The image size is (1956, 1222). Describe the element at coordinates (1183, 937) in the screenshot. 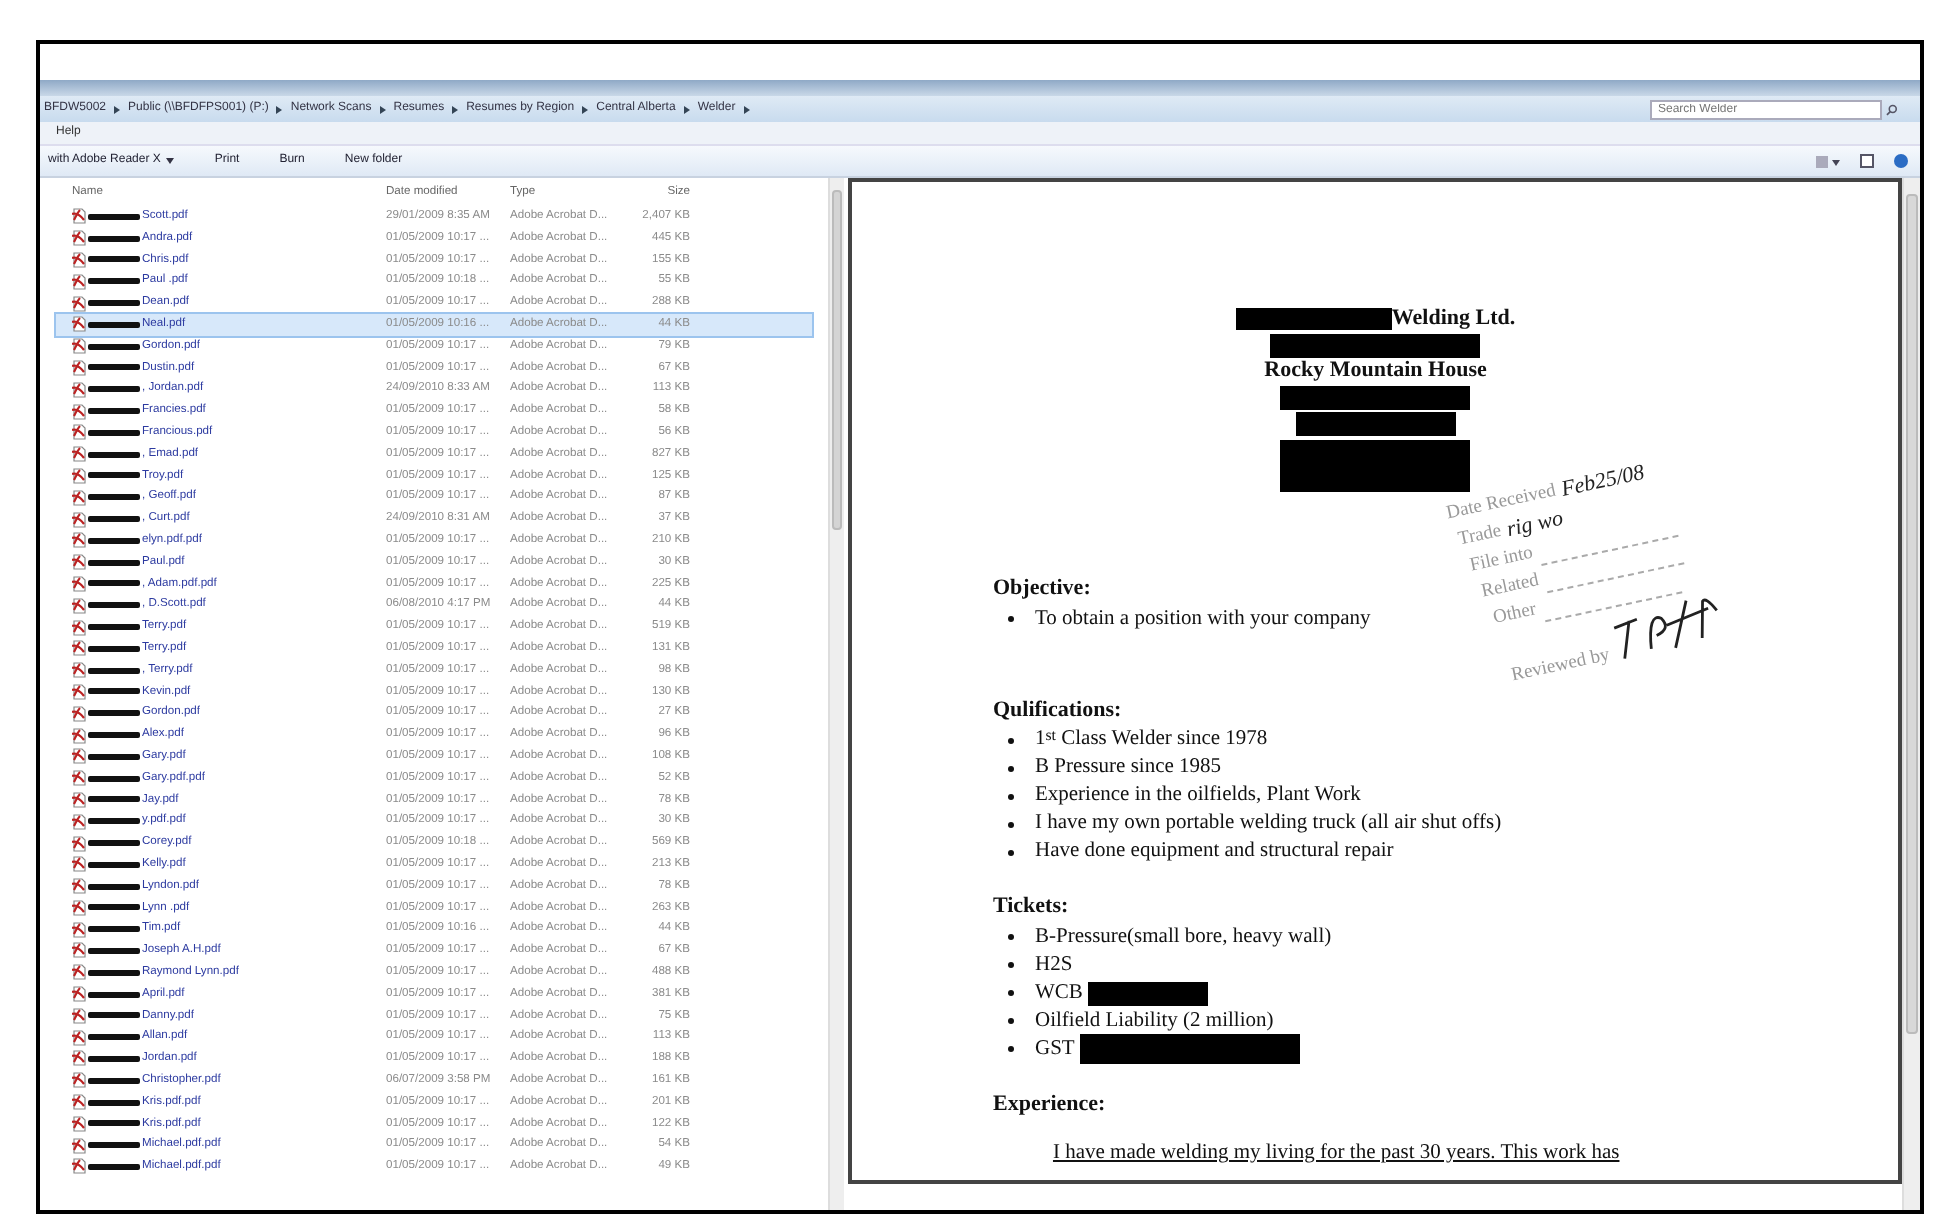

I see `bullet-item: B-Pressure(small bore, heavy wall)` at that location.